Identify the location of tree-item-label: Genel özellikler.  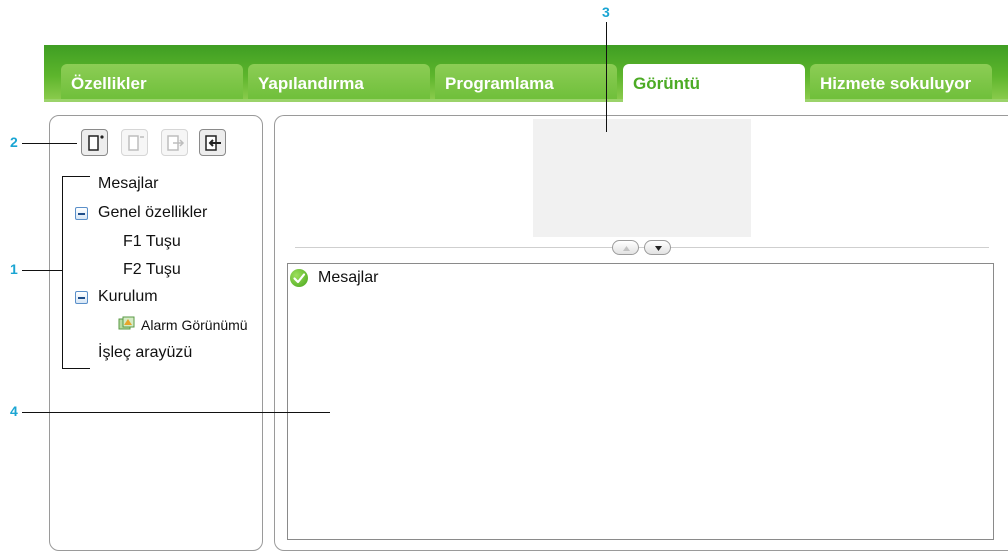
(153, 212).